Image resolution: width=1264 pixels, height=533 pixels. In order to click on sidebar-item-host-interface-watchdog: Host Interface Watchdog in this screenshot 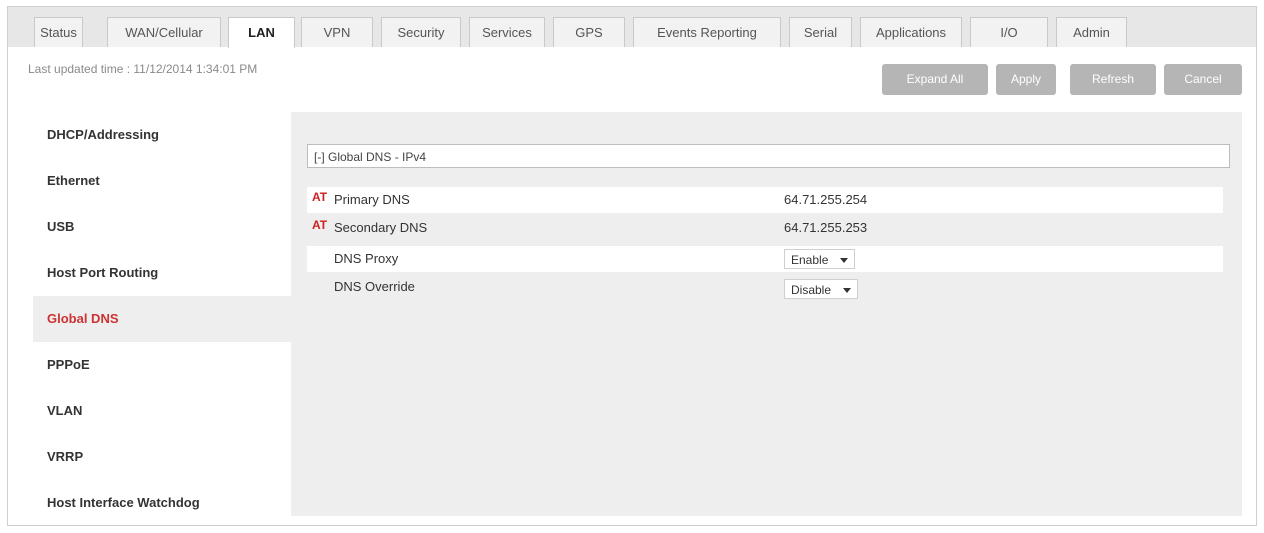, I will do `click(162, 503)`.